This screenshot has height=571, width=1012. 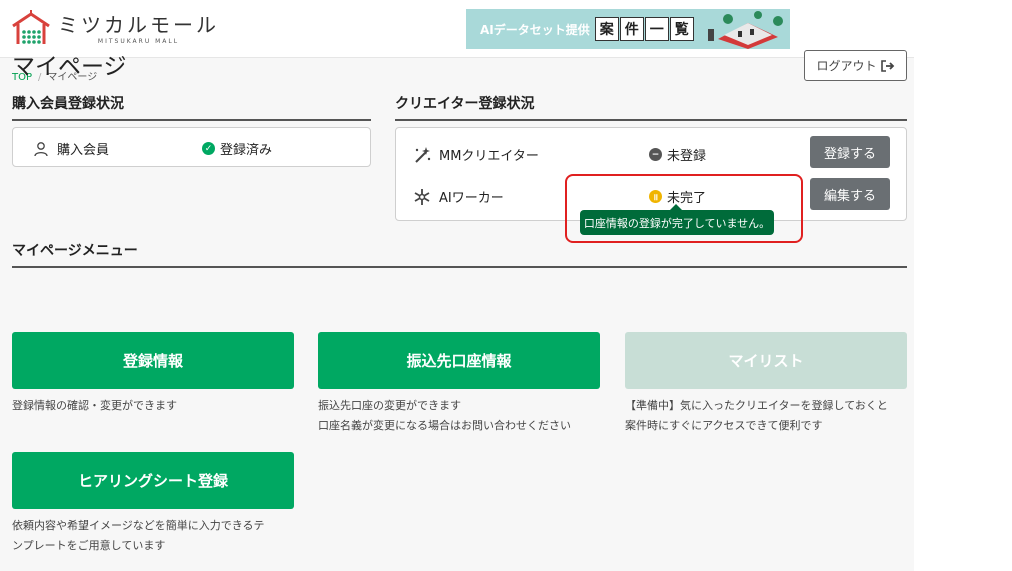 I want to click on bank-account-button: 振込先口座情報, so click(x=459, y=360).